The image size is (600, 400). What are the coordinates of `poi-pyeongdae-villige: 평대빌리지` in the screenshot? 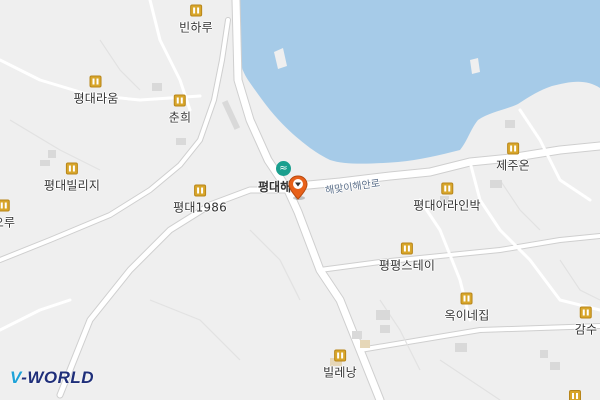 It's located at (72, 178).